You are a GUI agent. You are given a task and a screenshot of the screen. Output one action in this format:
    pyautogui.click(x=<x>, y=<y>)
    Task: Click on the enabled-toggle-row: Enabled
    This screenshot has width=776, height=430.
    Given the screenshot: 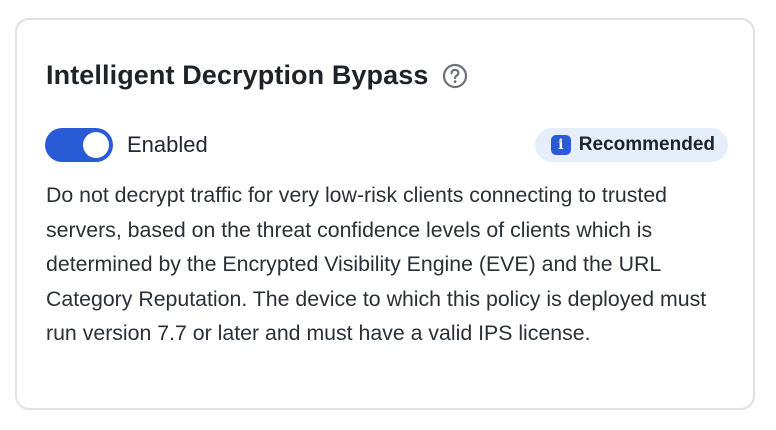 What is the action you would take?
    pyautogui.click(x=126, y=145)
    